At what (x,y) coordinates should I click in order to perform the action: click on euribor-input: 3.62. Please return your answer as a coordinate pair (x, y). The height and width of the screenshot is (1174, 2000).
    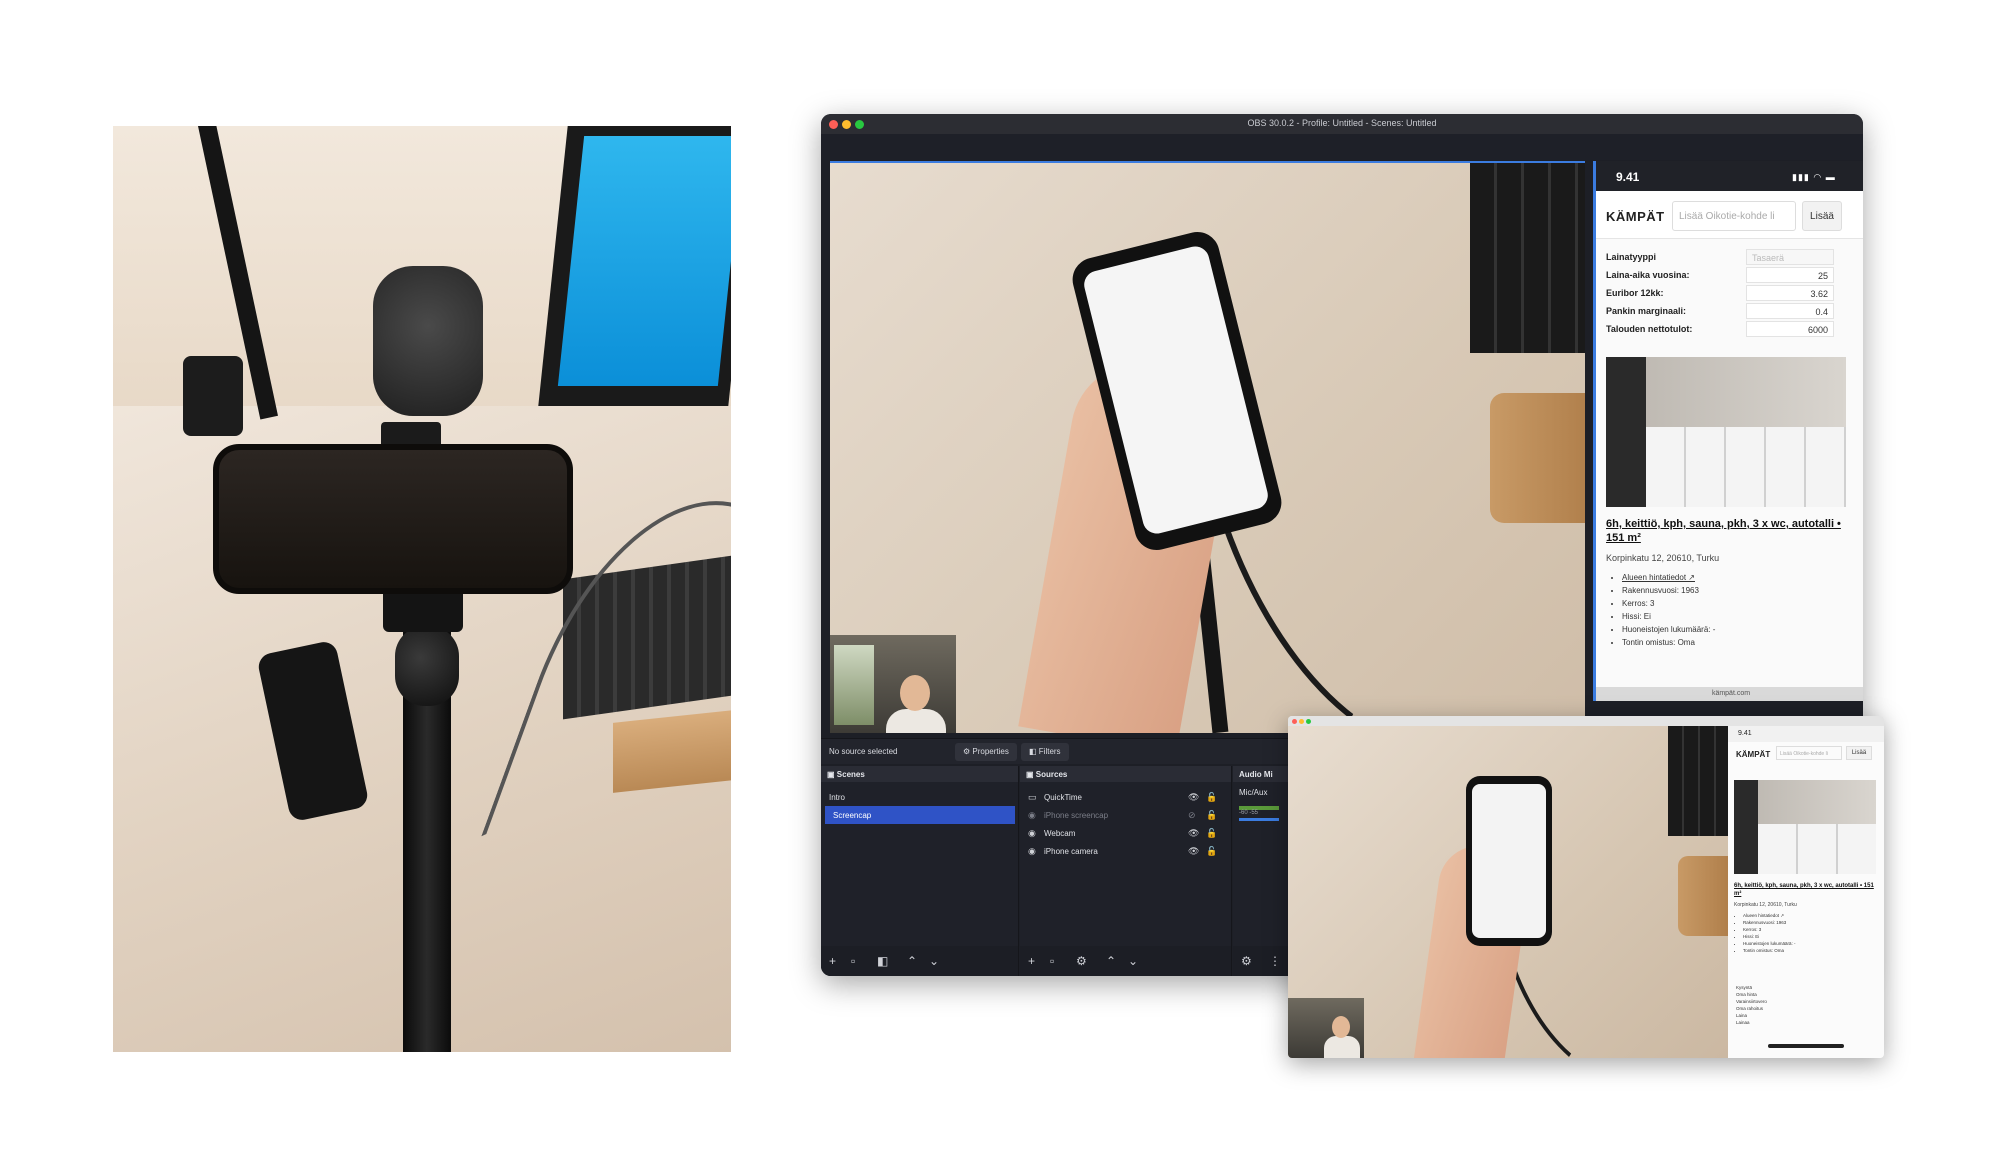
    Looking at the image, I should click on (1790, 293).